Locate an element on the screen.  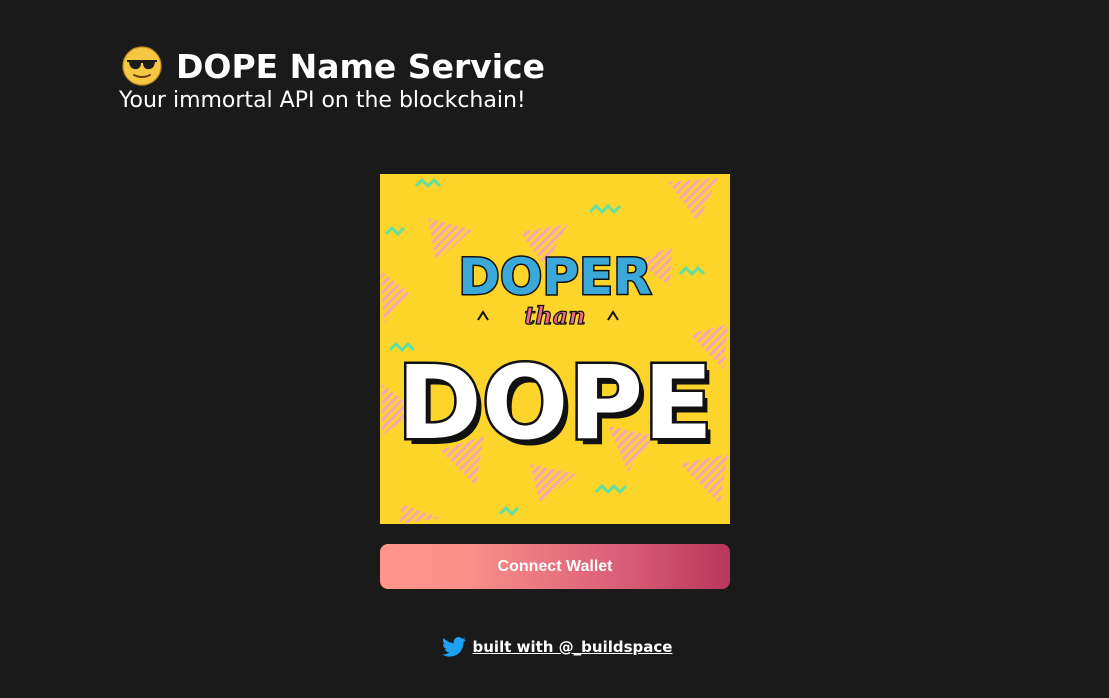
hero-dope-text: DOPE is located at coordinates (555, 403).